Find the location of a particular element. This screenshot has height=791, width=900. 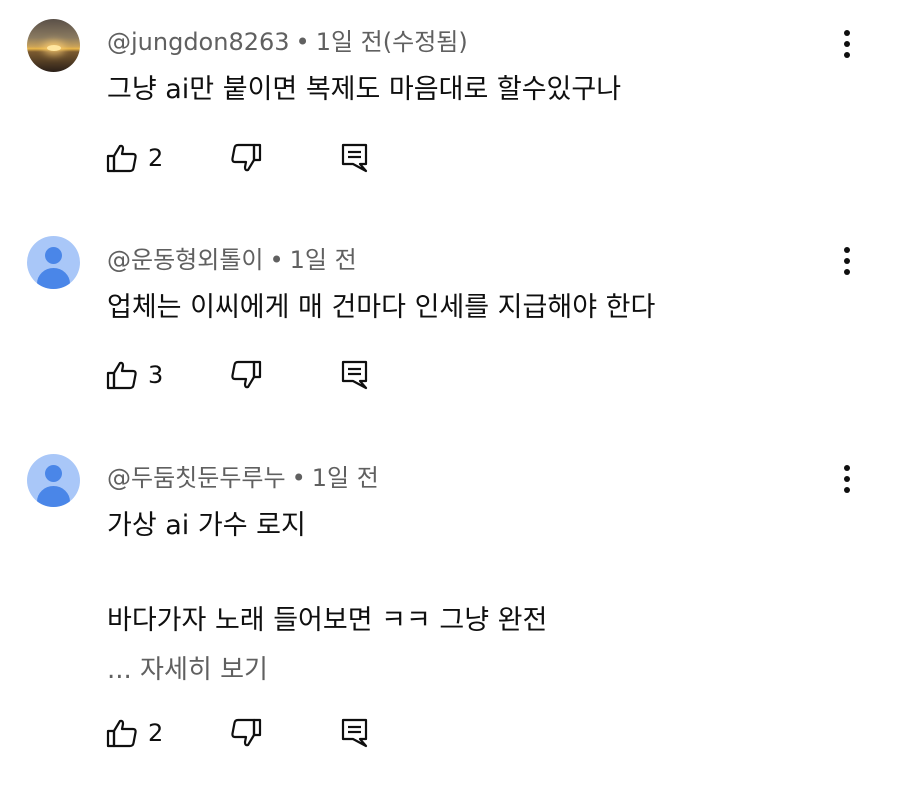

author-handle: @jungdon8263 is located at coordinates (198, 42).